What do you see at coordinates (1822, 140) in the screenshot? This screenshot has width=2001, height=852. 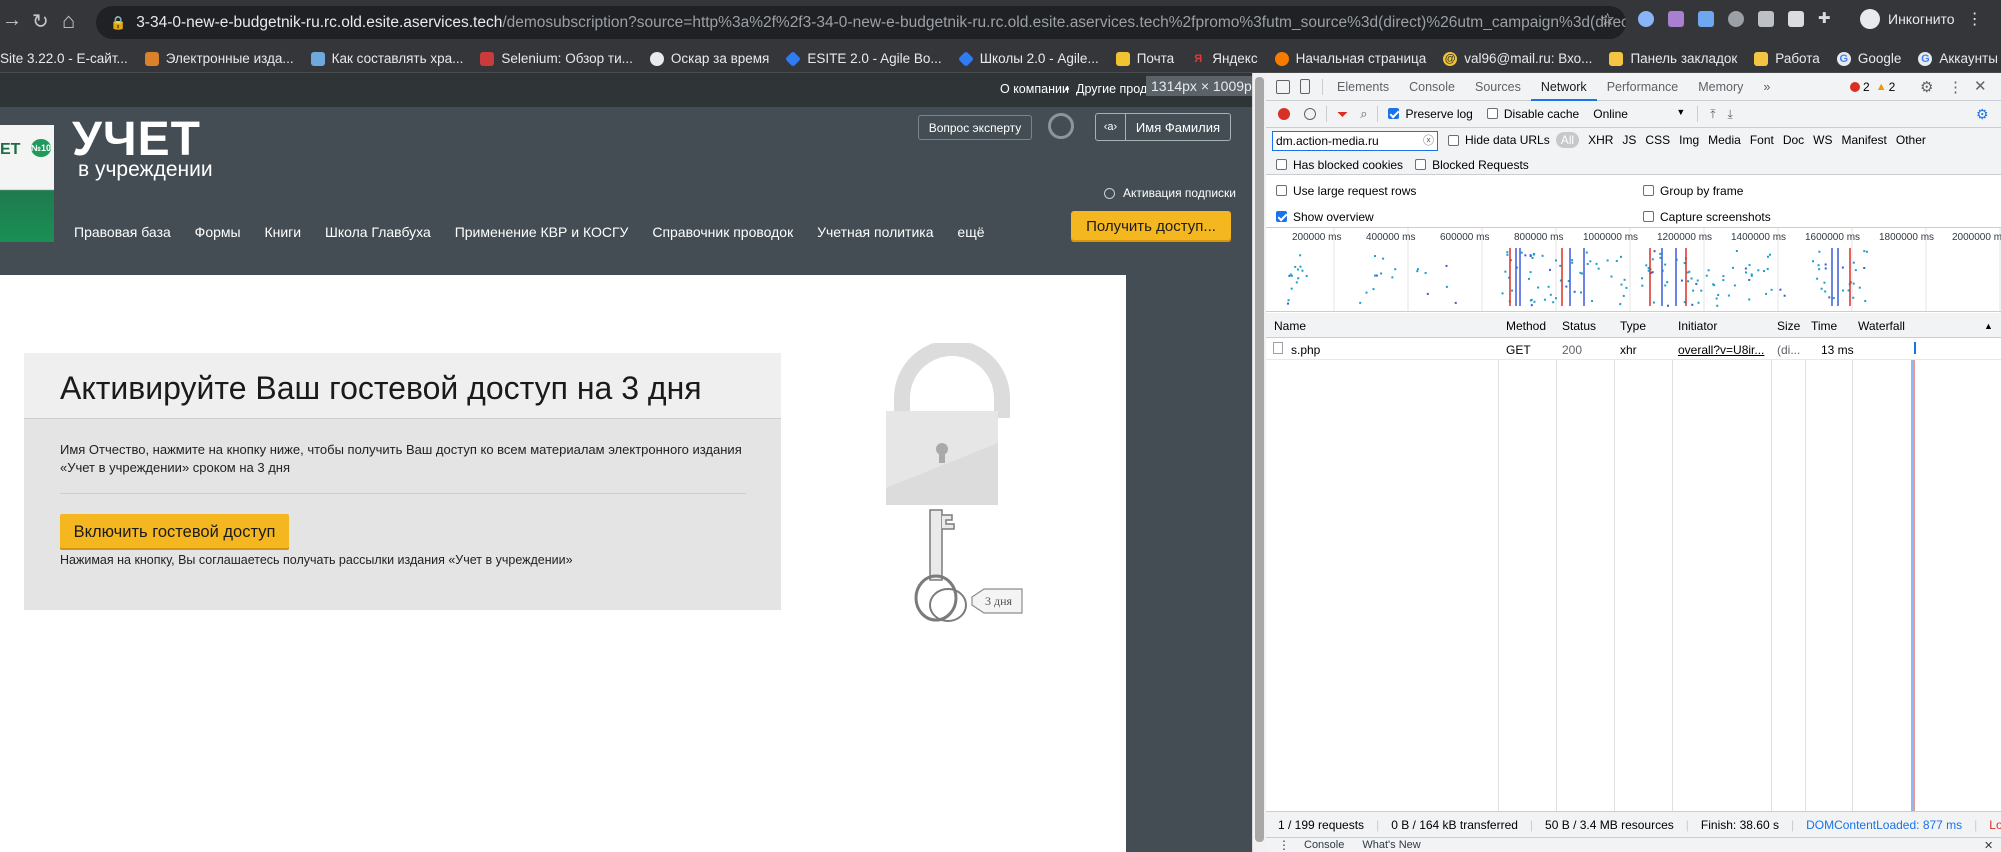 I see `filter-ws: WS` at bounding box center [1822, 140].